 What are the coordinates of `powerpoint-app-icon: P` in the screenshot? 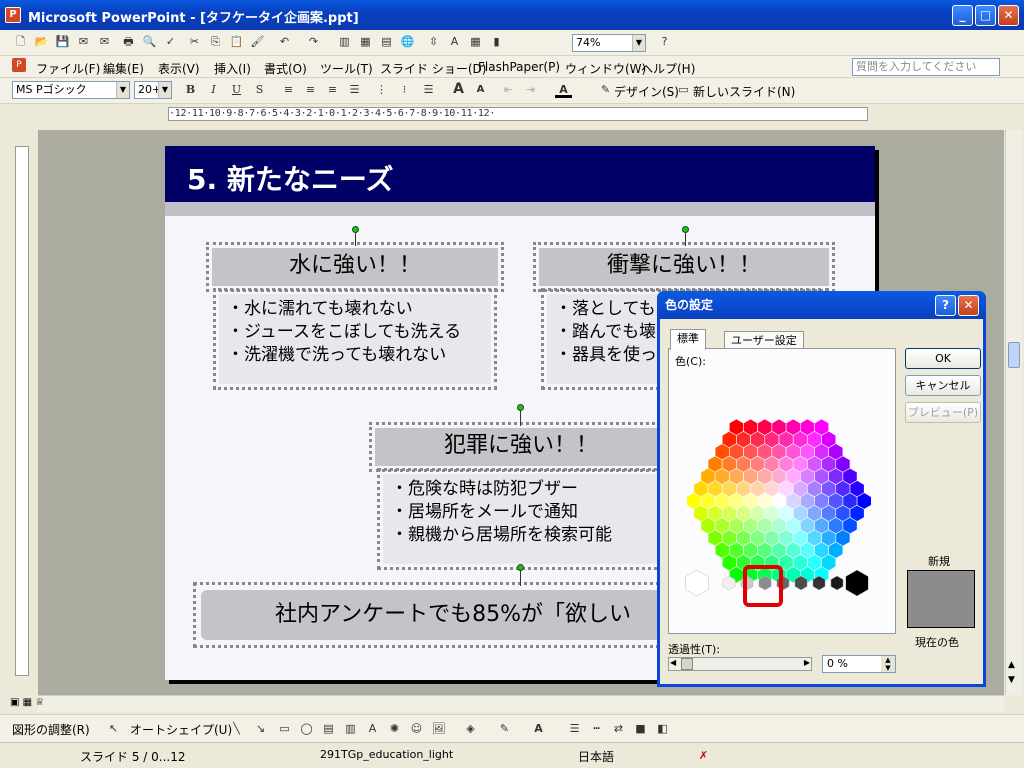 It's located at (13, 15).